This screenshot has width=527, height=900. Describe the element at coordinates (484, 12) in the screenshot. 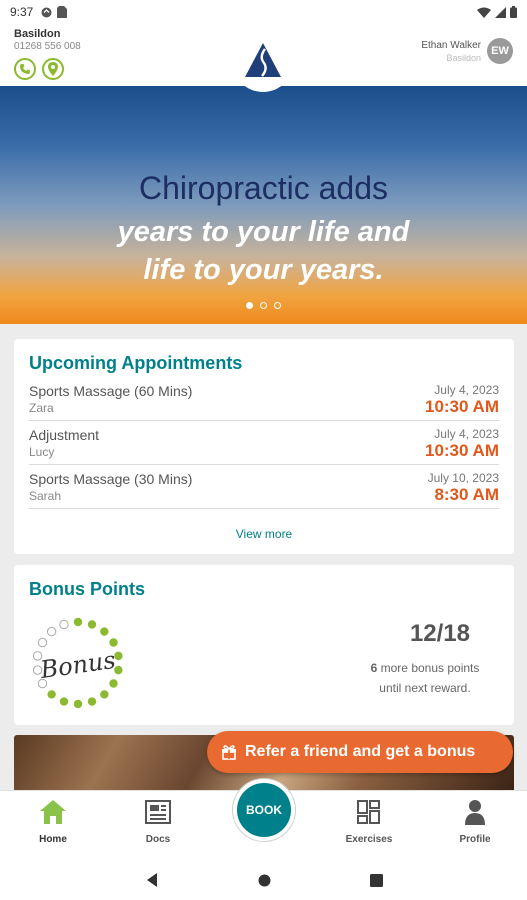

I see `wifi-icon` at that location.